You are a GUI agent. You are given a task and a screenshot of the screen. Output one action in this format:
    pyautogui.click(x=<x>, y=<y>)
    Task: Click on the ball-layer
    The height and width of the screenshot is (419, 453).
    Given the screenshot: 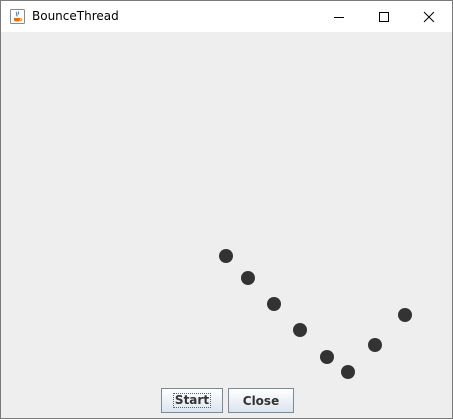 What is the action you would take?
    pyautogui.click(x=315, y=314)
    